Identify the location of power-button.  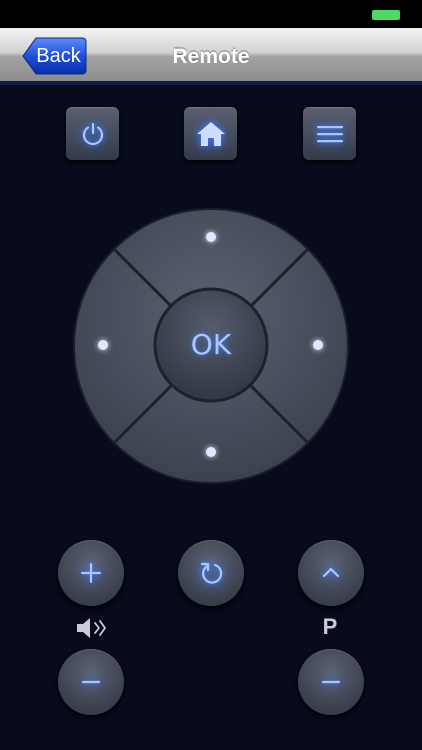
(92, 133).